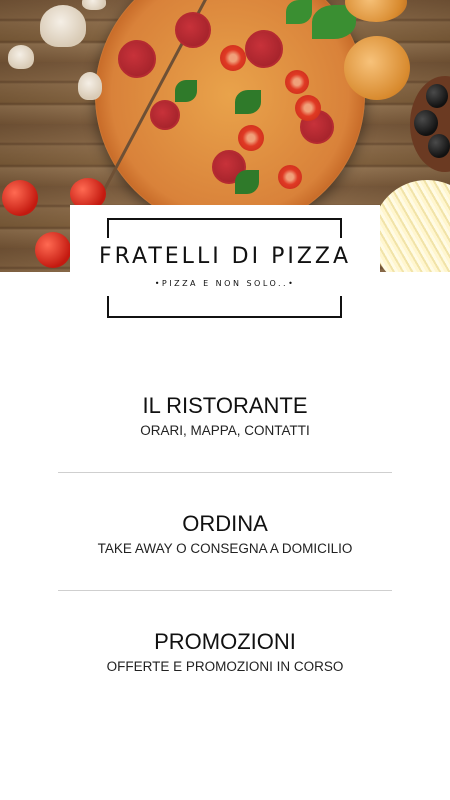 This screenshot has width=450, height=800. Describe the element at coordinates (225, 430) in the screenshot. I see `menu-item-subtitle: ORARI, MAPPA, CONTATTI` at that location.